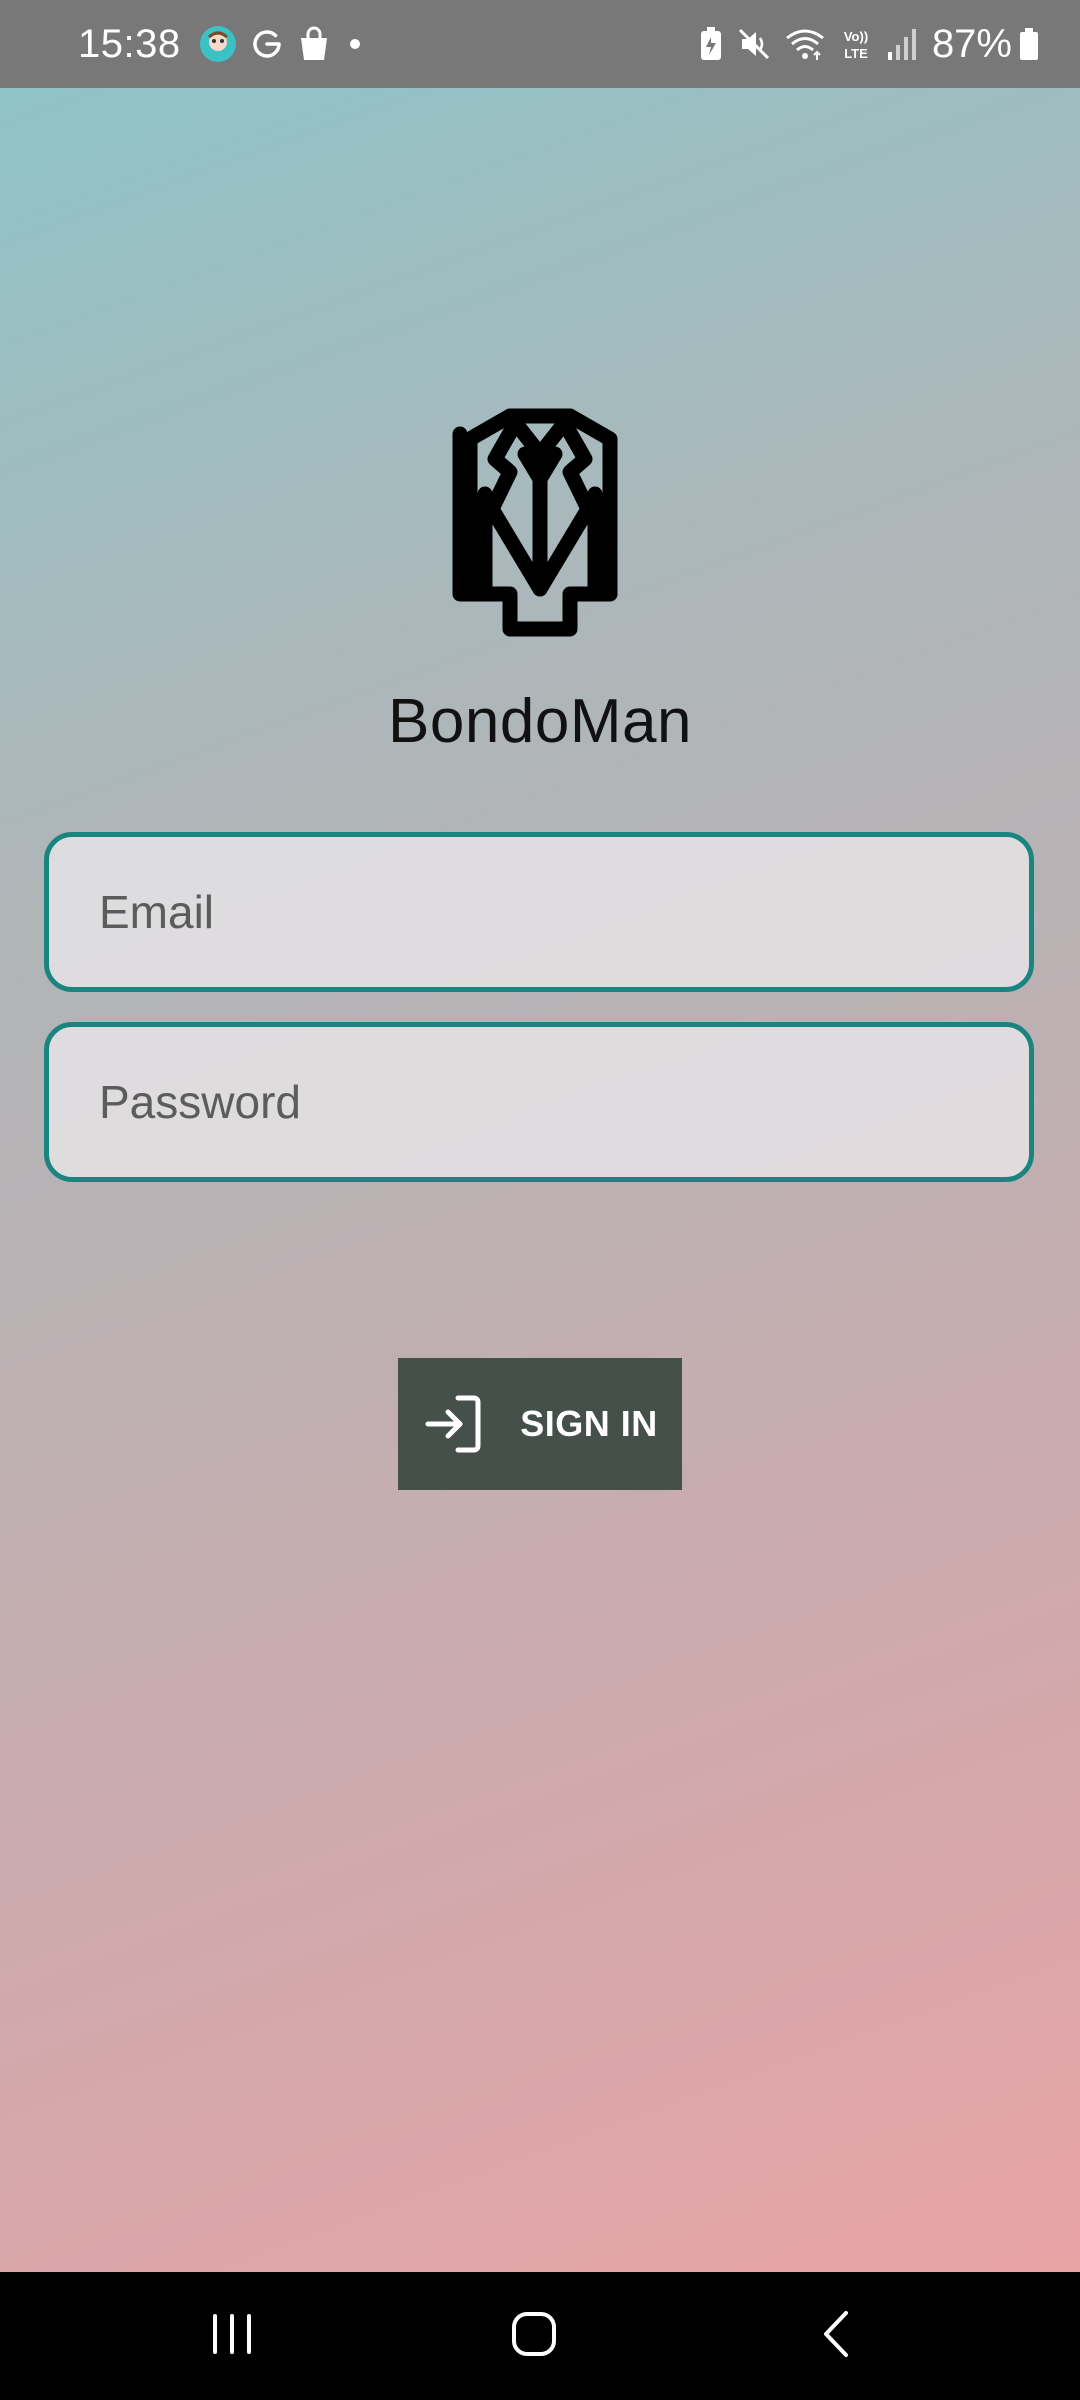  I want to click on app-title: BondoMan, so click(540, 721).